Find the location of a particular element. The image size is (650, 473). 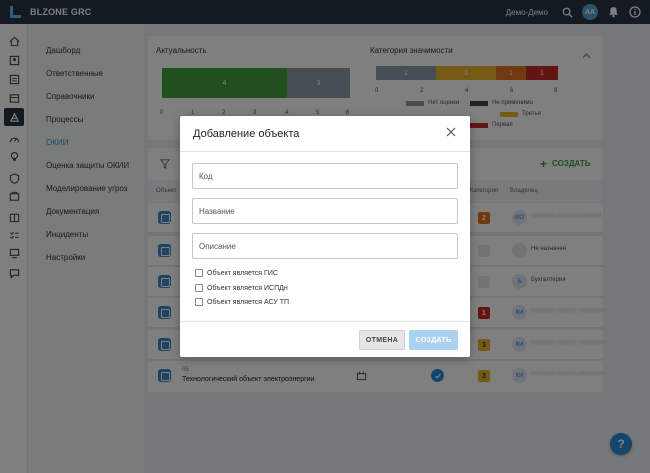

cancel-button: ОТМЕНА is located at coordinates (382, 340).